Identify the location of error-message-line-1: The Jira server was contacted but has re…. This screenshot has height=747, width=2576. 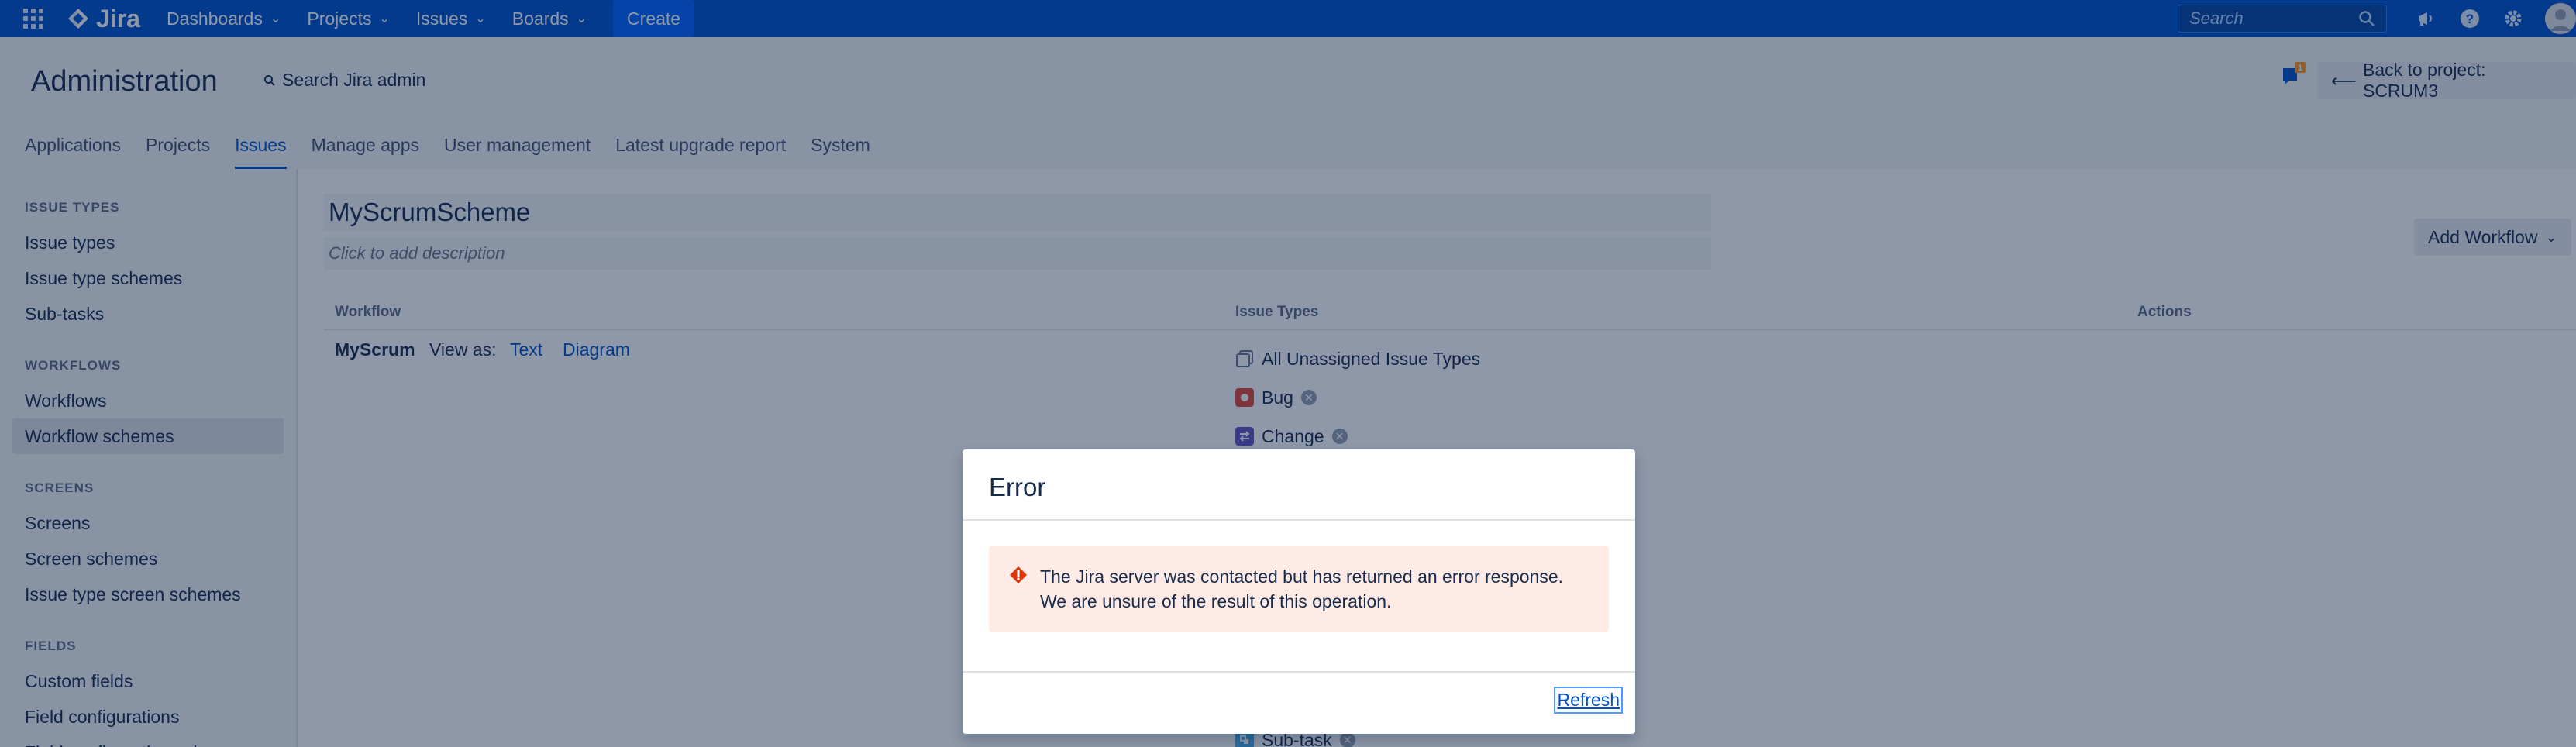
(1302, 576).